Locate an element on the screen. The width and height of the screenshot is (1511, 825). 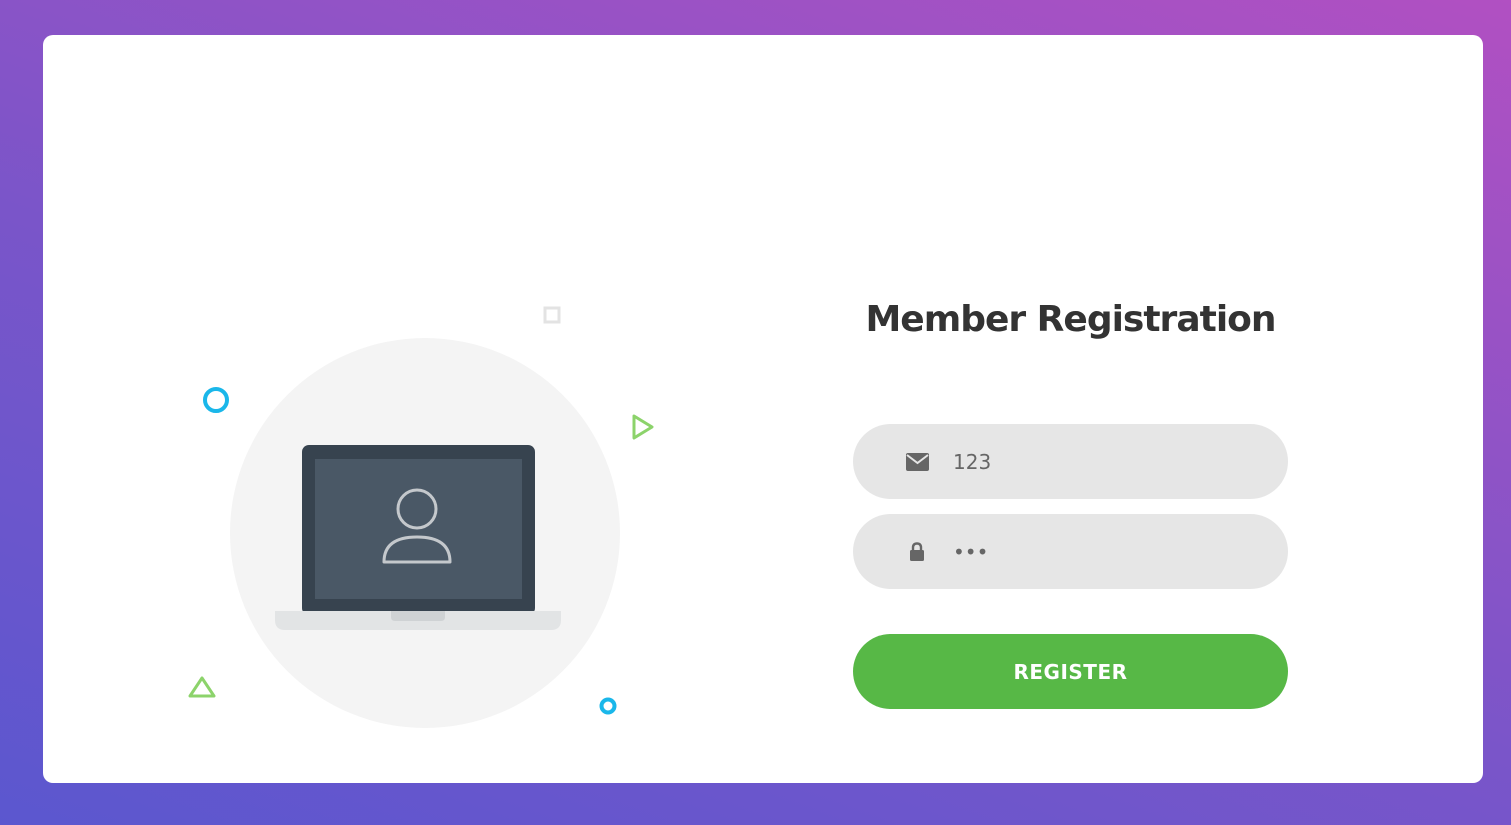
lock-icon is located at coordinates (917, 552).